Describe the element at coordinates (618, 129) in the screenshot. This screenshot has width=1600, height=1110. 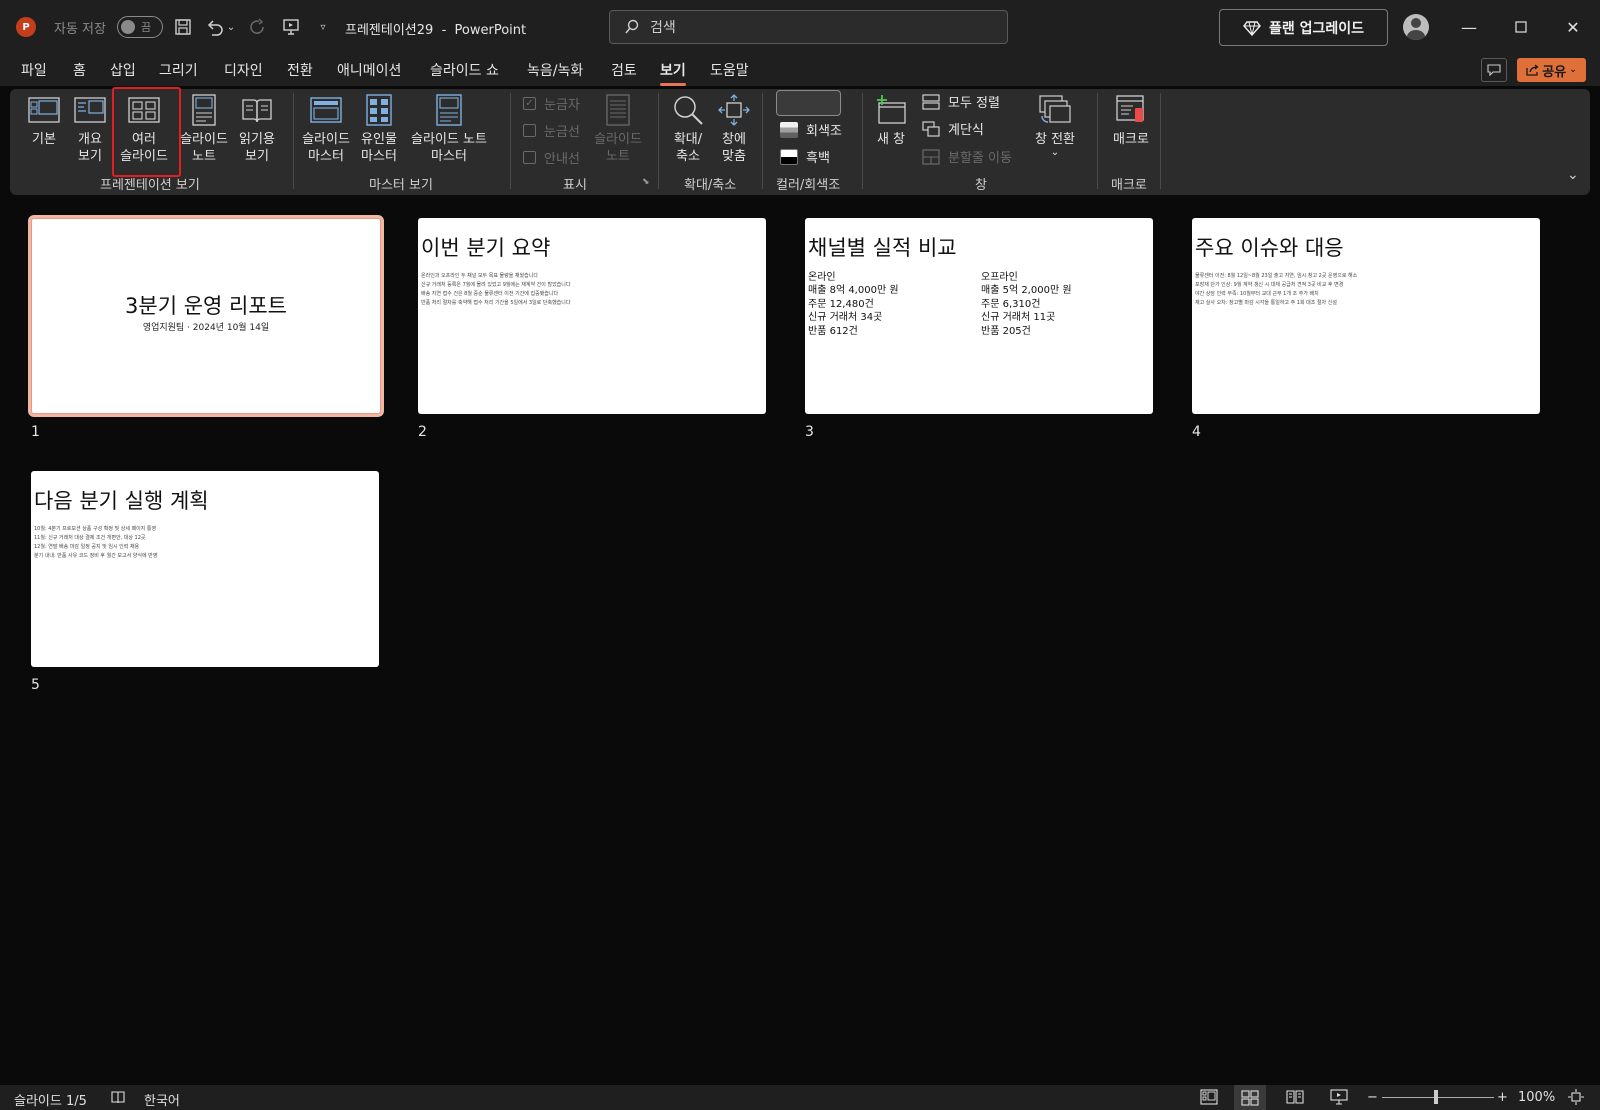
I see `notes-pane-button: 슬라이드 노트` at that location.